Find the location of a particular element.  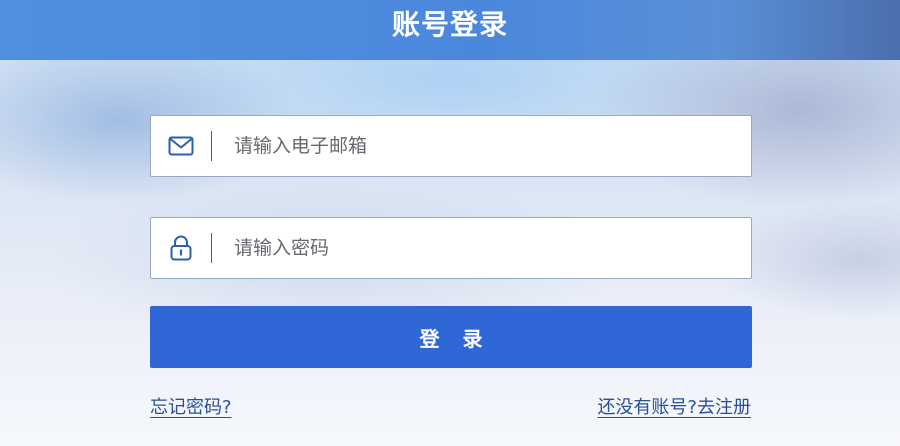

email-field is located at coordinates (451, 146).